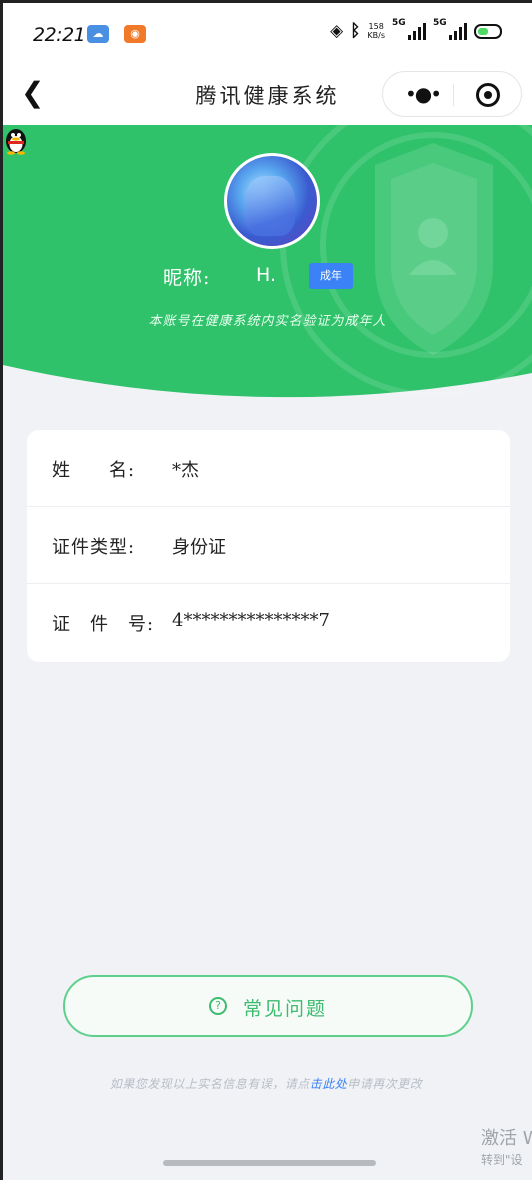 The height and width of the screenshot is (1180, 532). I want to click on info-row-id-number: 证 件 号: 4***************7, so click(268, 622).